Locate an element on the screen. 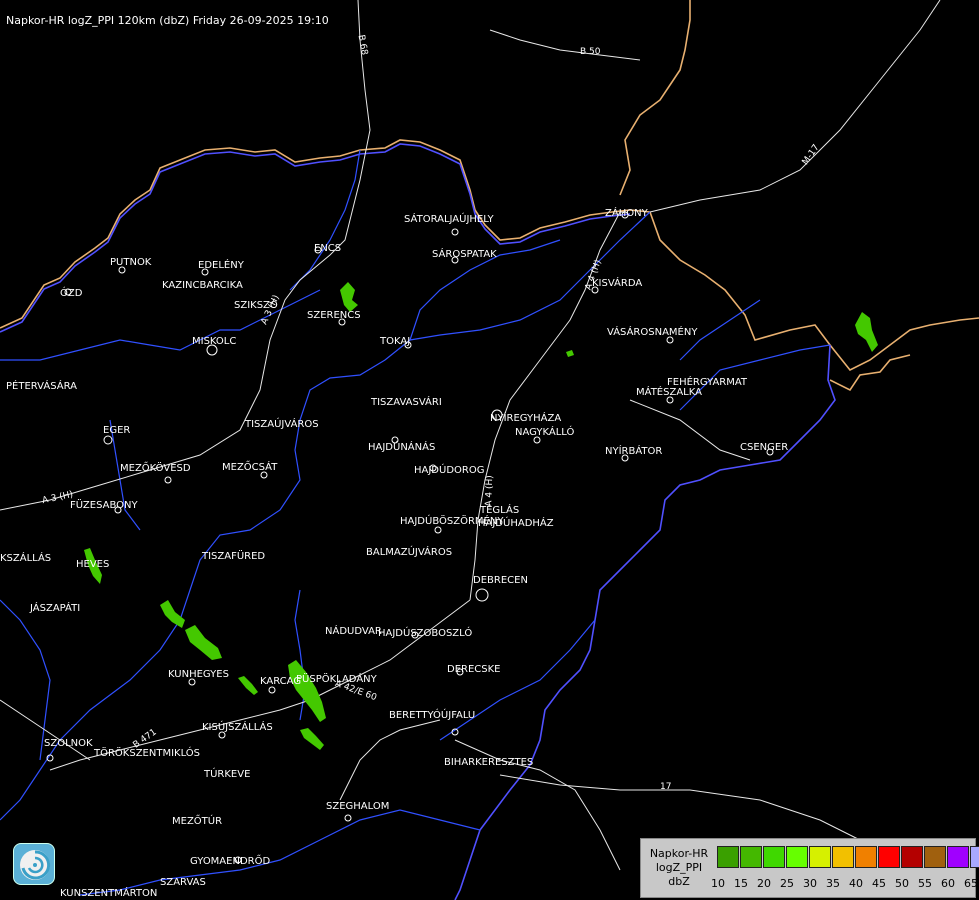 This screenshot has width=979, height=900. swirl-icon is located at coordinates (35, 865).